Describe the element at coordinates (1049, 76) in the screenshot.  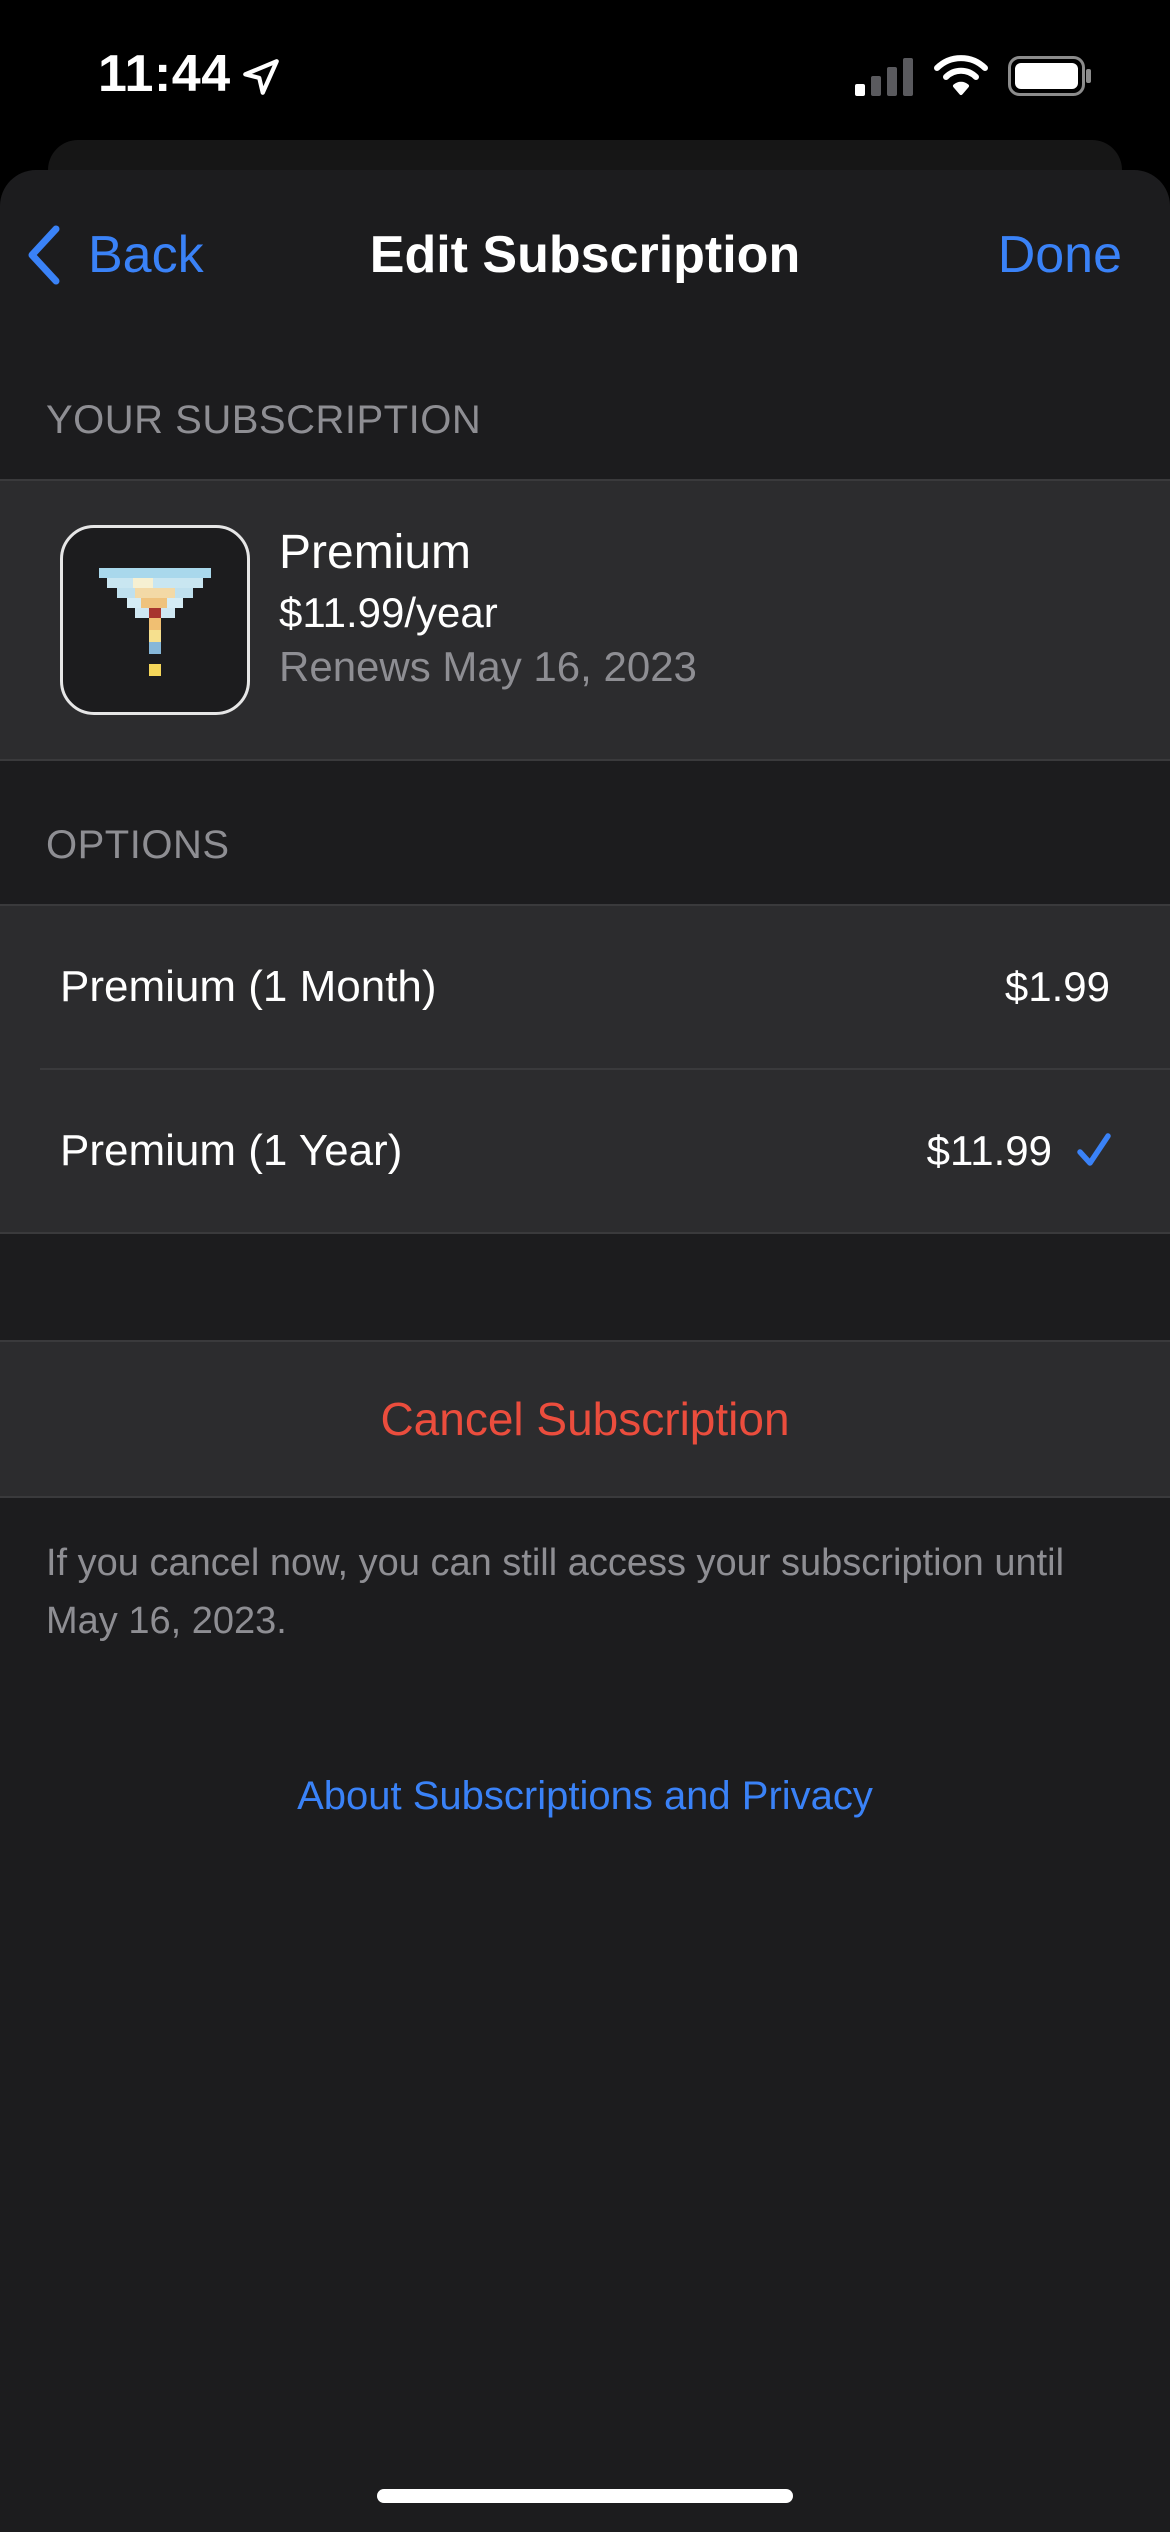
I see `battery-icon` at that location.